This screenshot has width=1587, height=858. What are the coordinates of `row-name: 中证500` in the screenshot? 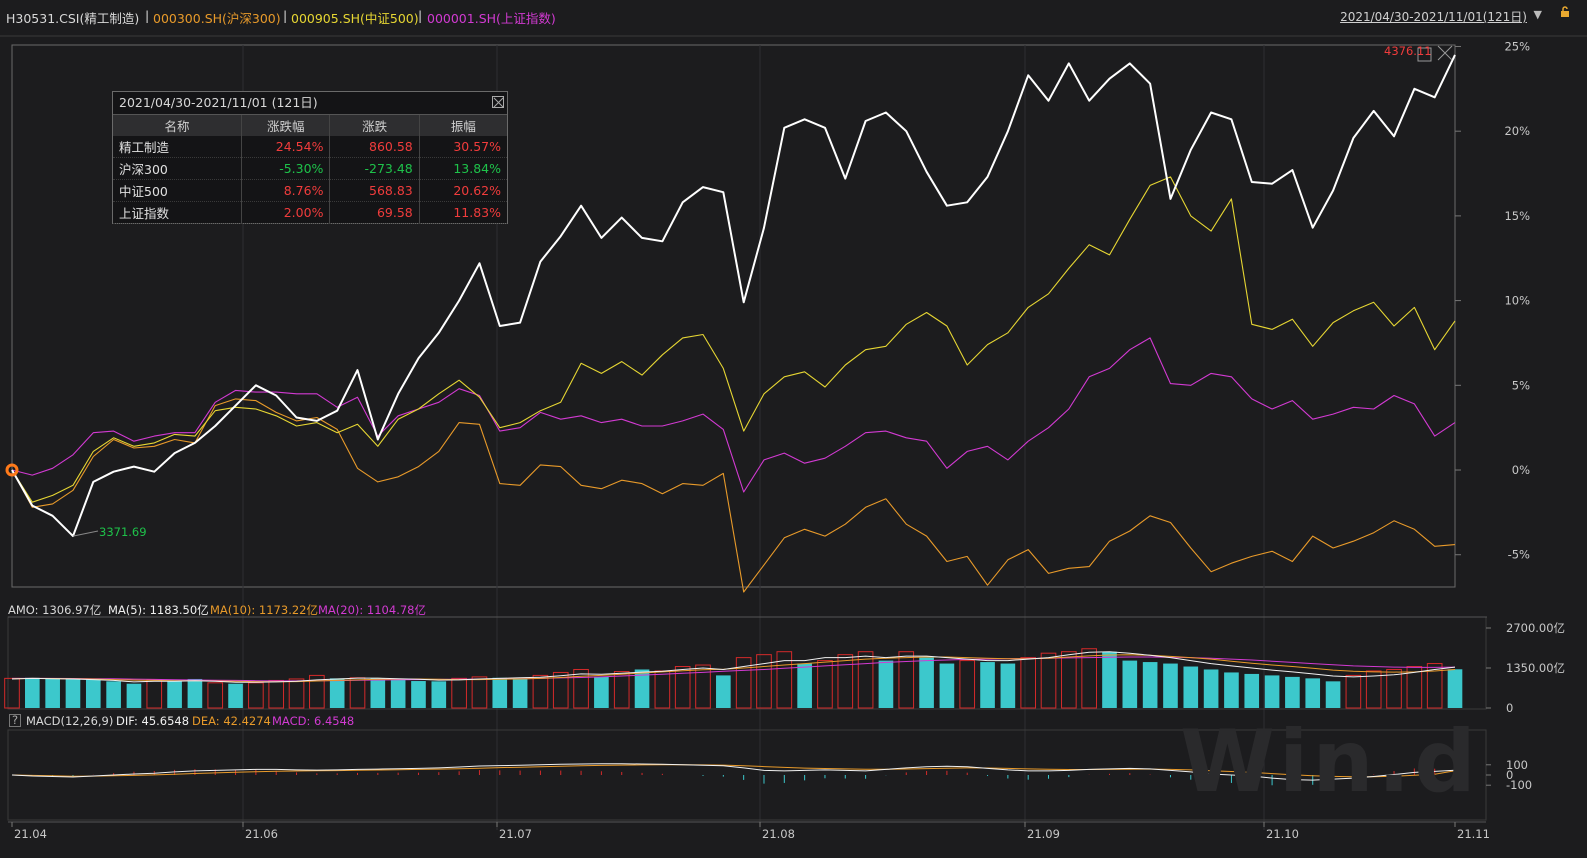 It's located at (177, 190).